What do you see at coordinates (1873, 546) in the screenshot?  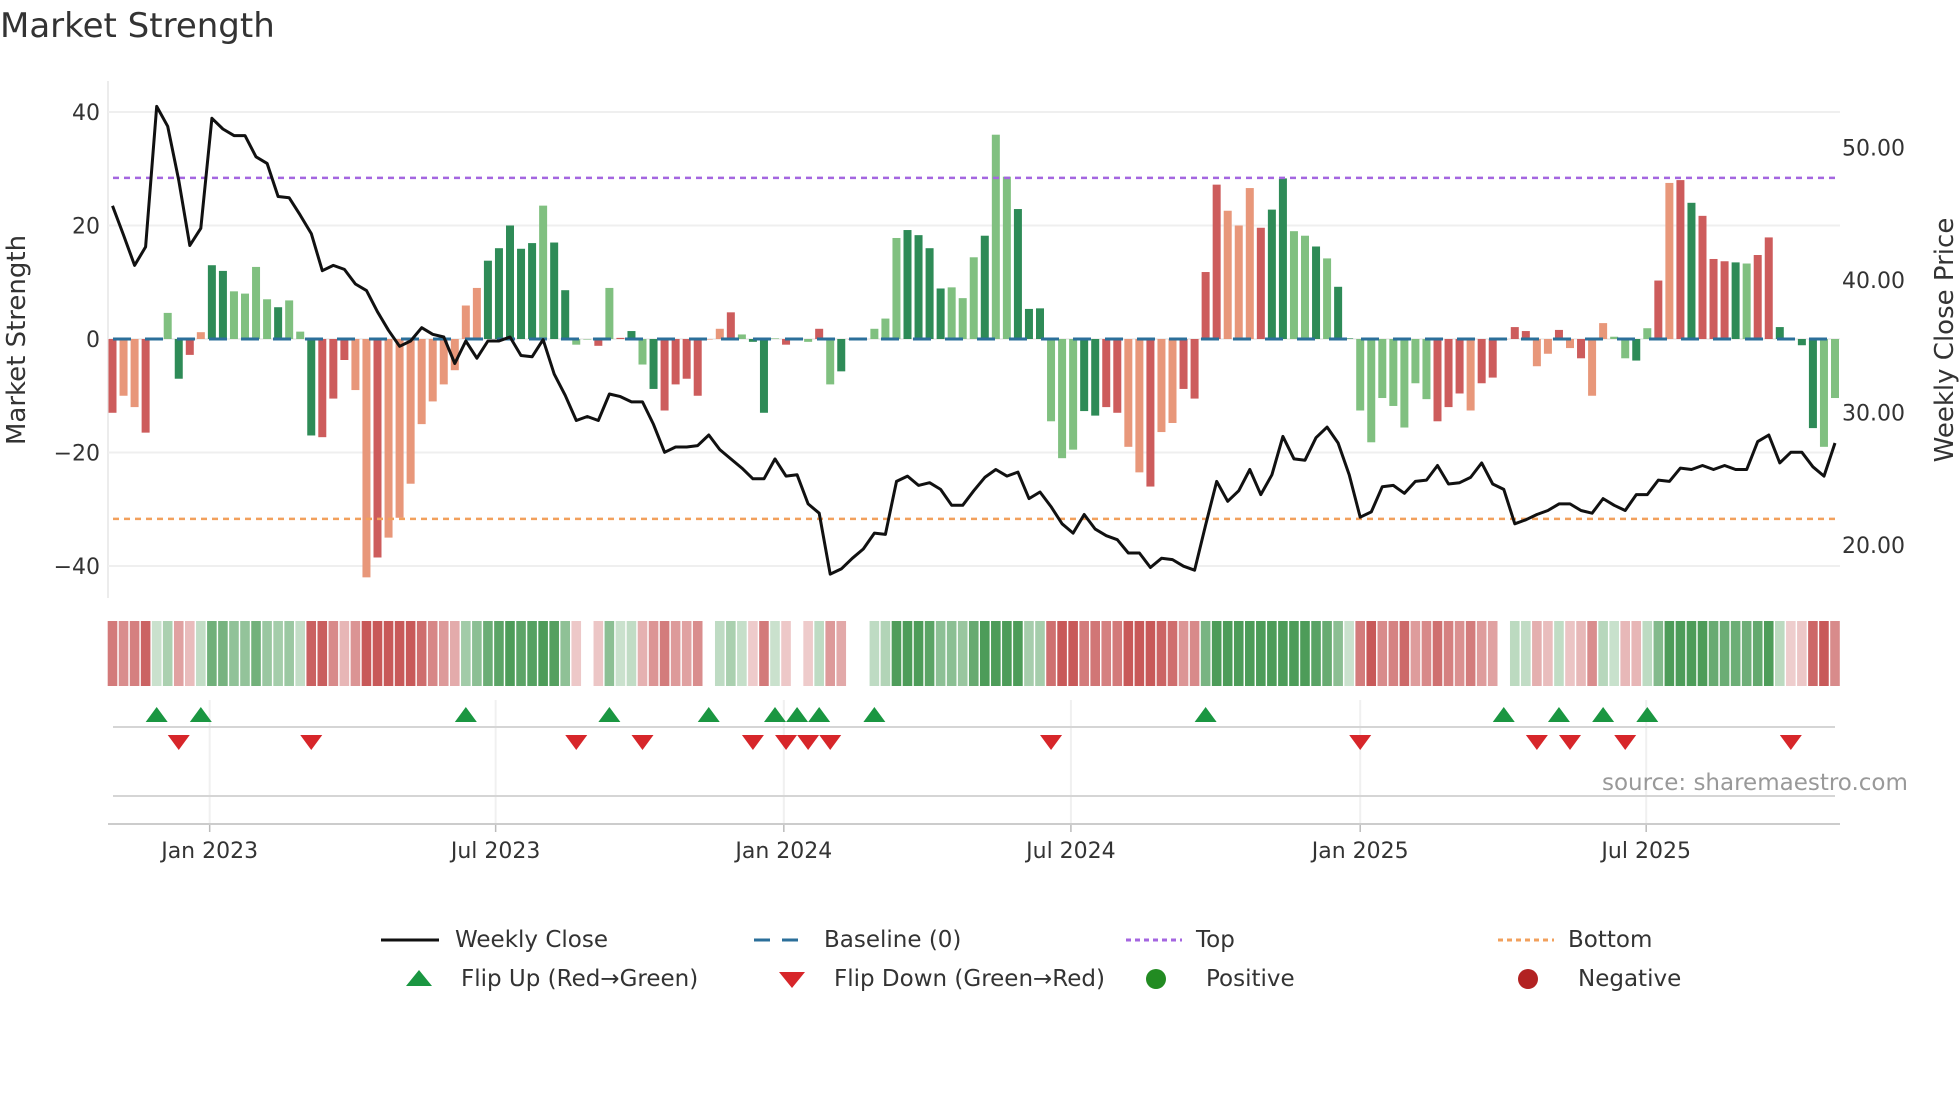 I see `y2-tick-label: 20.00` at bounding box center [1873, 546].